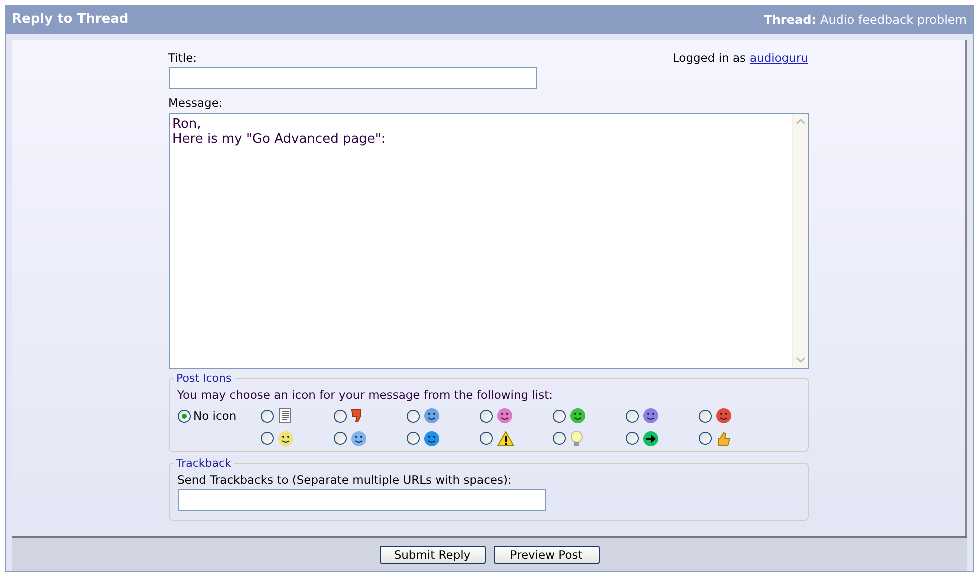 Image resolution: width=979 pixels, height=575 pixels. I want to click on preview-button: Preview Post, so click(547, 555).